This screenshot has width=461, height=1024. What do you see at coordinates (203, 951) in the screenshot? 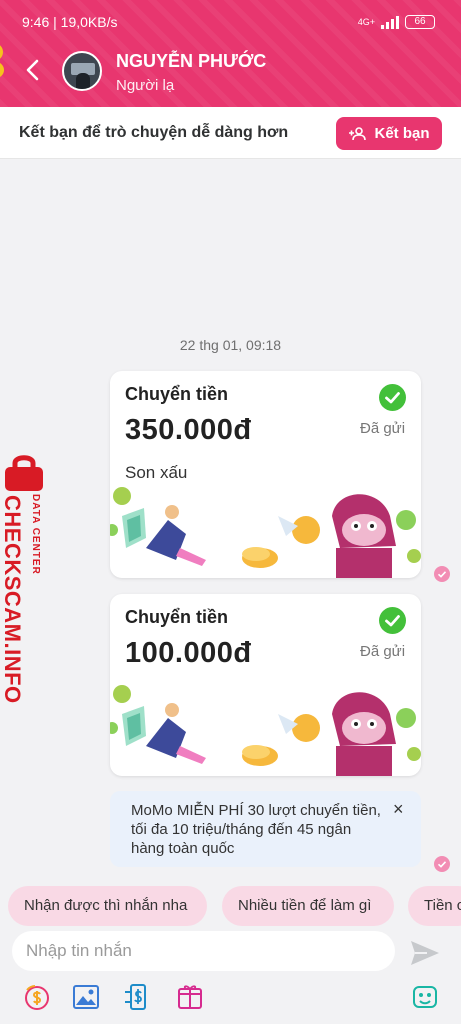
I see `message-input: Nhập tin nhắn` at bounding box center [203, 951].